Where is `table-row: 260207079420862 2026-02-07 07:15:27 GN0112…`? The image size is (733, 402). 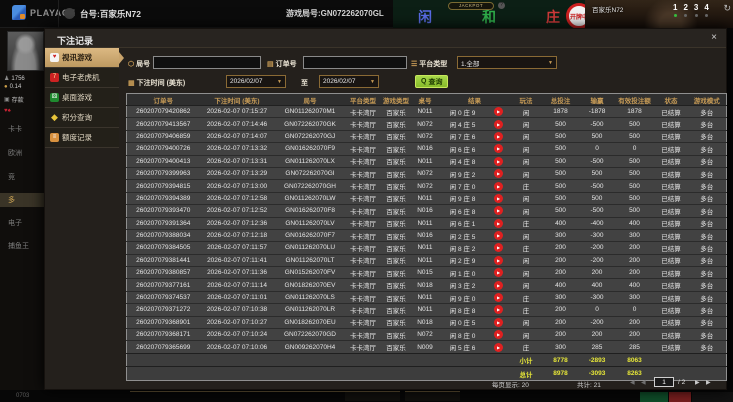
table-row: 260207079420862 2026-02-07 07:15:27 GN0112… is located at coordinates (426, 111).